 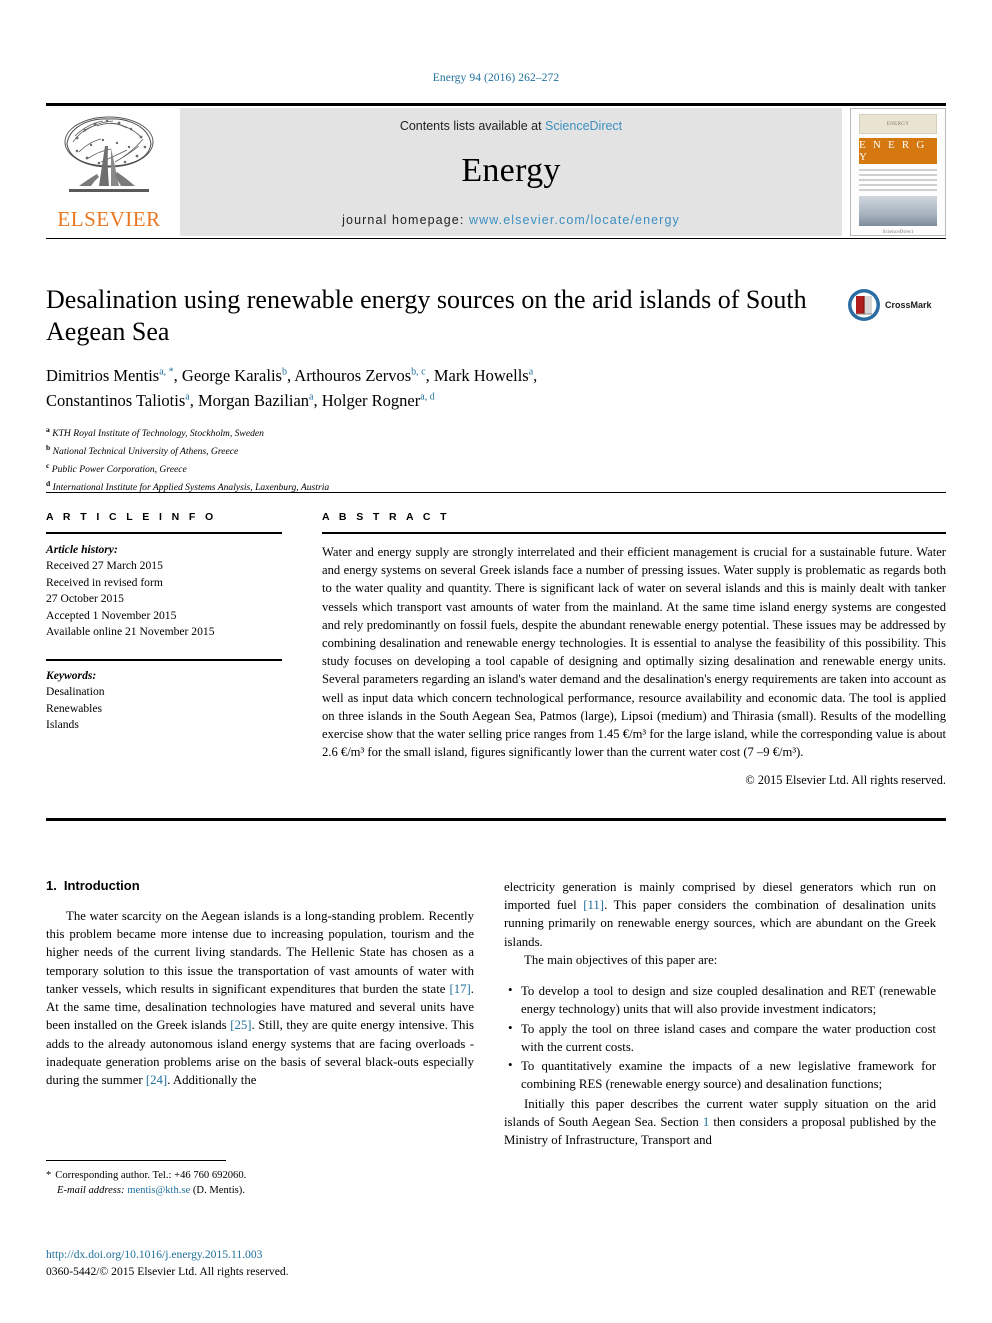 What do you see at coordinates (82, 549) in the screenshot?
I see `article-history-label: Article history:` at bounding box center [82, 549].